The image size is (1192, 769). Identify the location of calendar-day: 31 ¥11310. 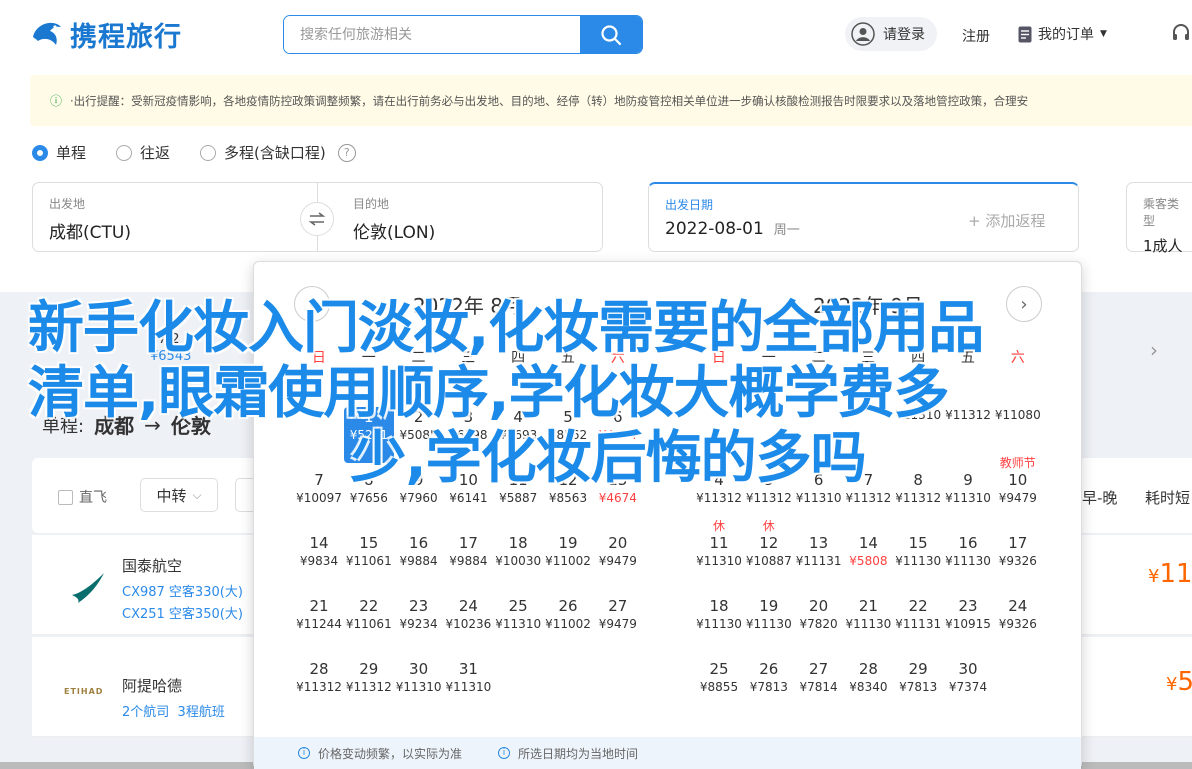
(468, 687).